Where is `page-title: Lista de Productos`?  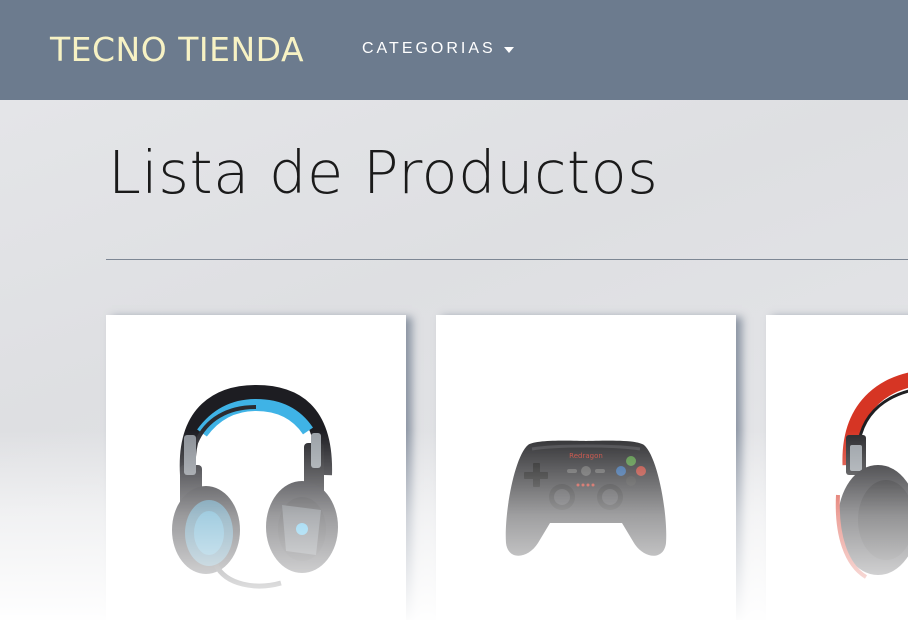 page-title: Lista de Productos is located at coordinates (383, 172).